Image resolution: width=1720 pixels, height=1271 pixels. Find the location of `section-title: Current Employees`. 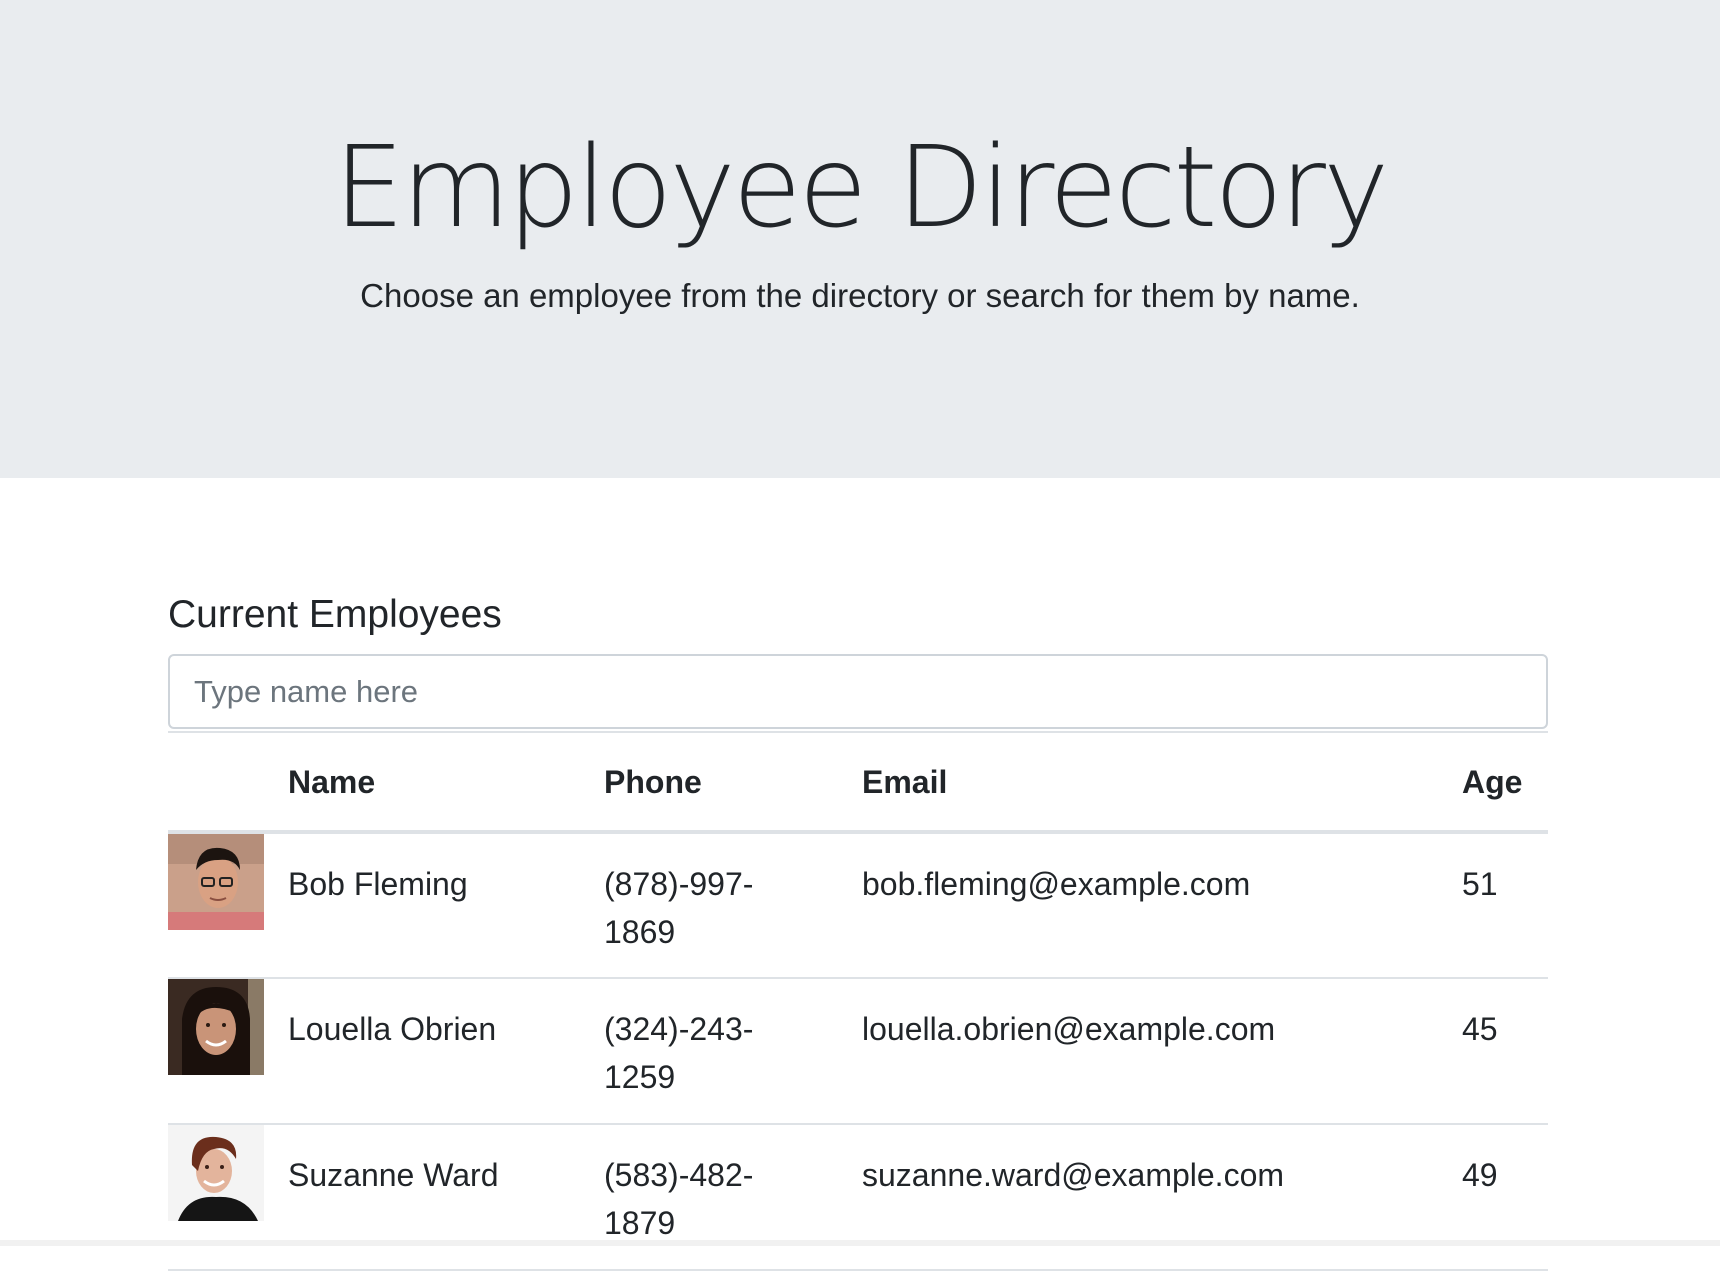

section-title: Current Employees is located at coordinates (335, 614).